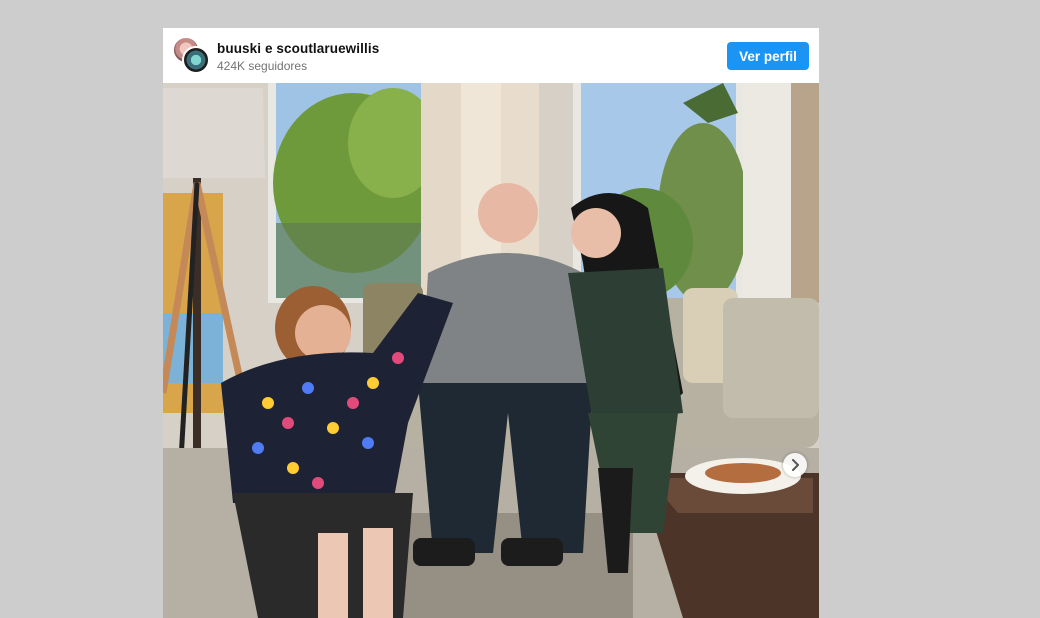 This screenshot has width=1040, height=618. I want to click on avatar-icon, so click(196, 60).